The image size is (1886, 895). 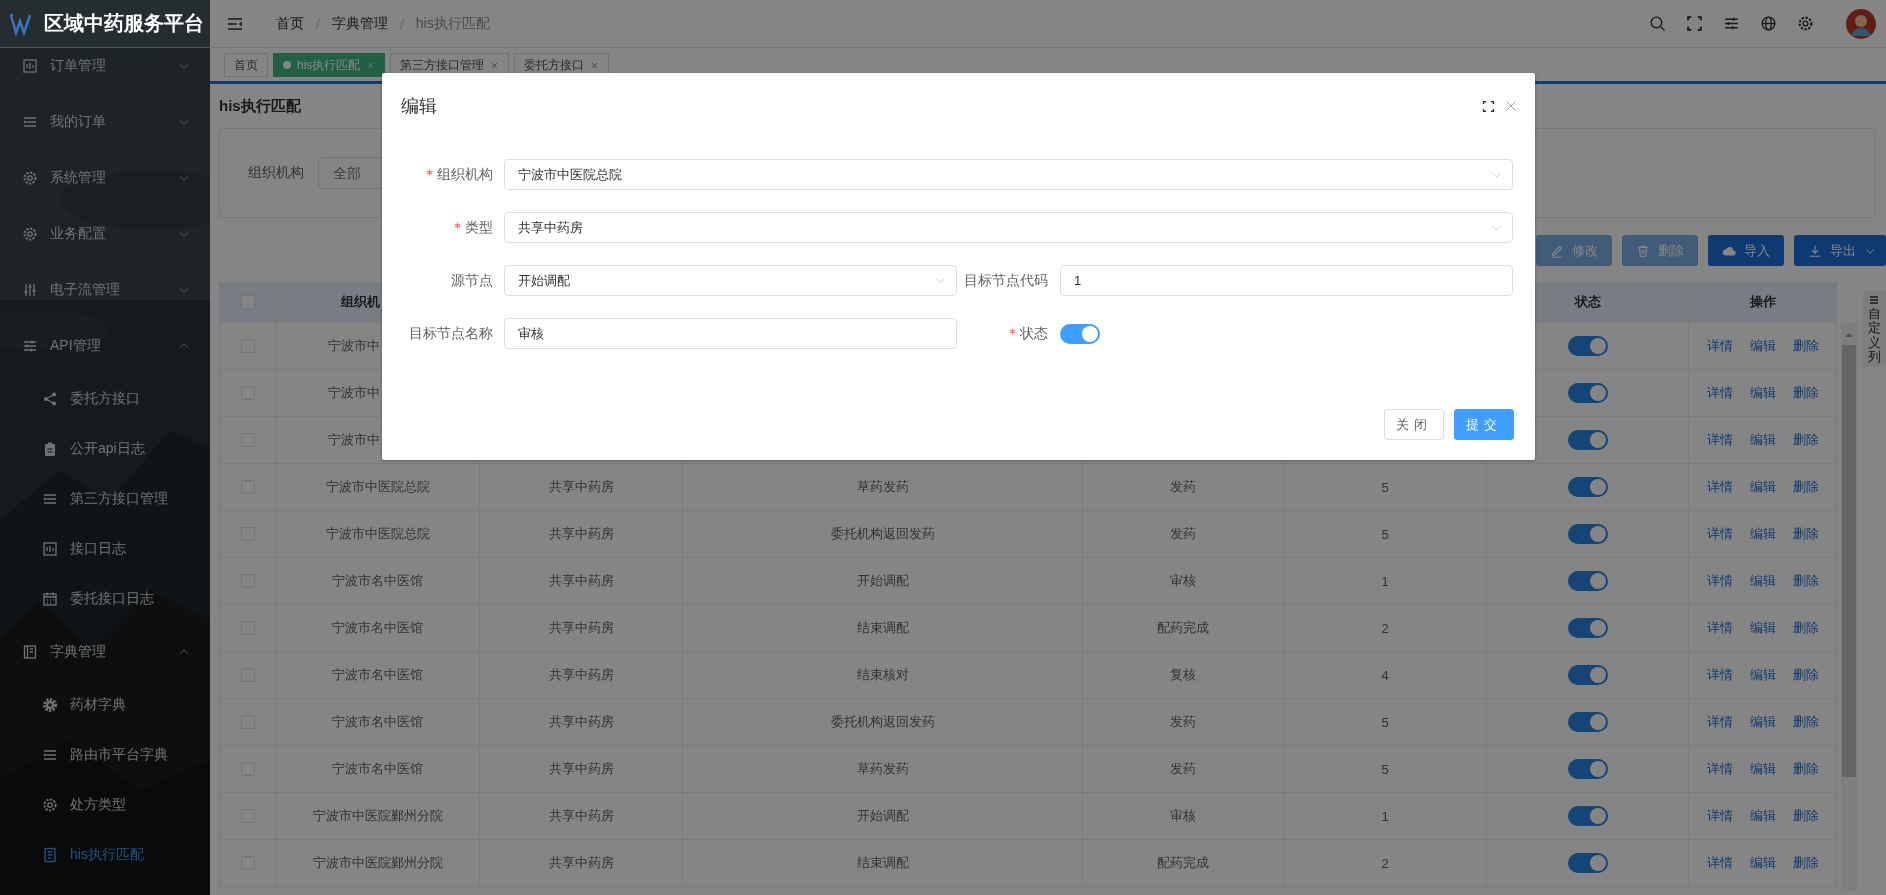 What do you see at coordinates (359, 23) in the screenshot?
I see `breadcrumb-link: 字典管理` at bounding box center [359, 23].